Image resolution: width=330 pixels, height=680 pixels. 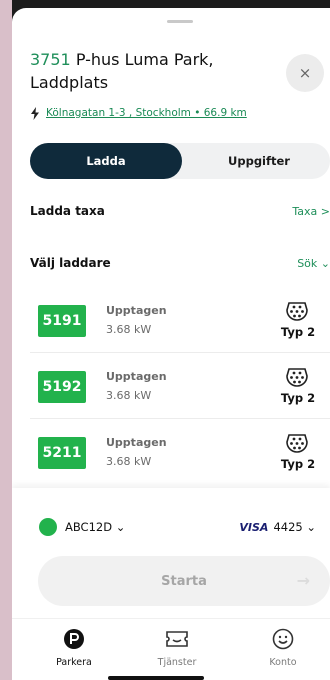 I want to click on close-button: ×, so click(x=305, y=73).